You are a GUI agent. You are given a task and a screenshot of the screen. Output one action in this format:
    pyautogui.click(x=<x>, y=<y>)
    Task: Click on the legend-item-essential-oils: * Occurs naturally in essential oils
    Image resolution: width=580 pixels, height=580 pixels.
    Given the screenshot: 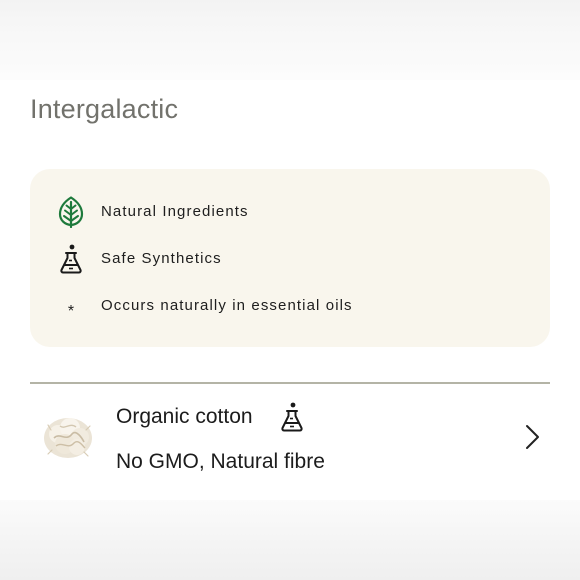 What is the action you would take?
    pyautogui.click(x=290, y=306)
    